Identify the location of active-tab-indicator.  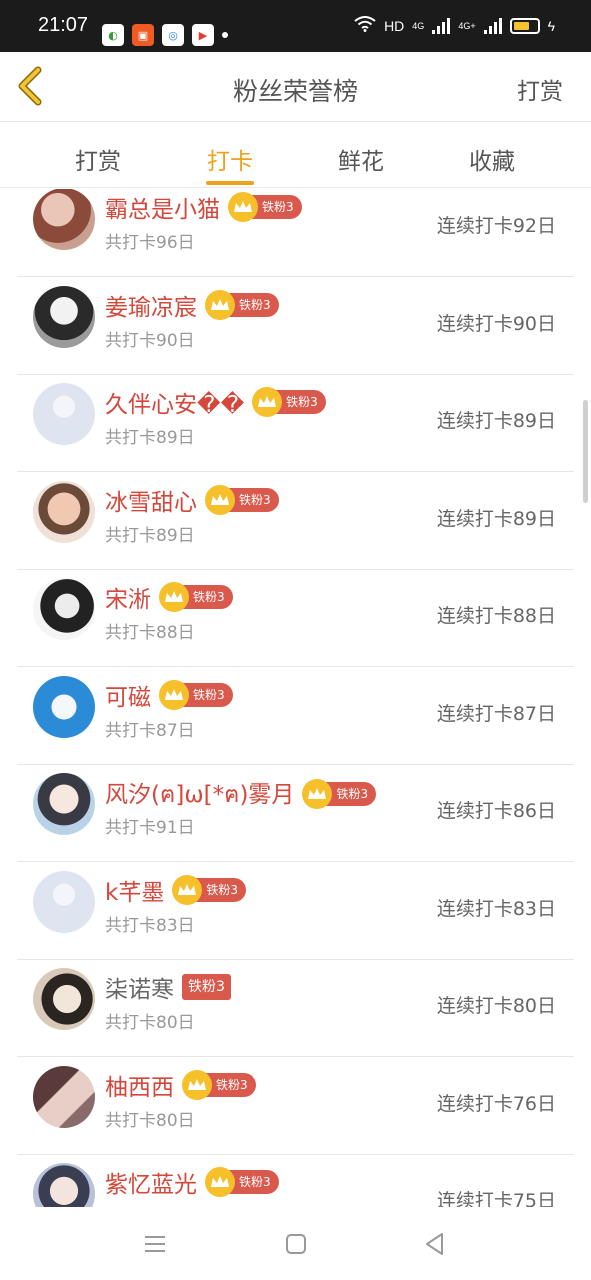
(230, 183).